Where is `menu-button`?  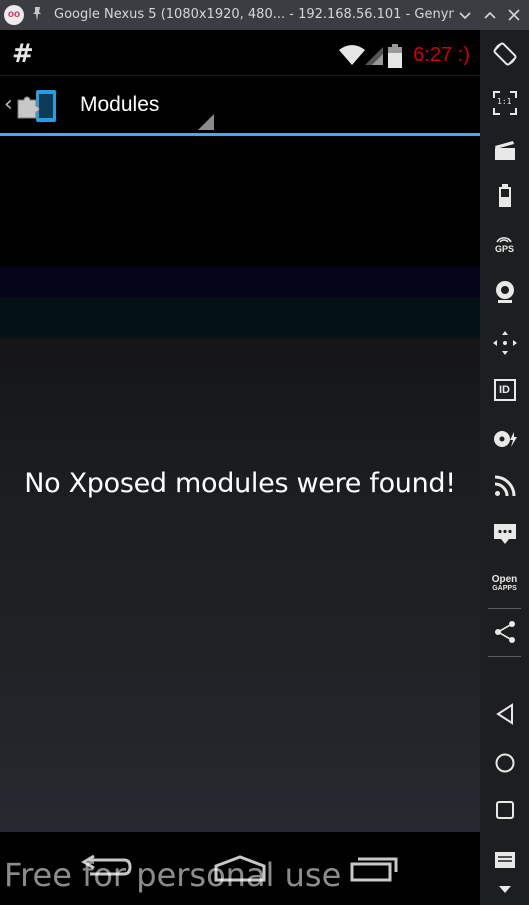
menu-button is located at coordinates (504, 860).